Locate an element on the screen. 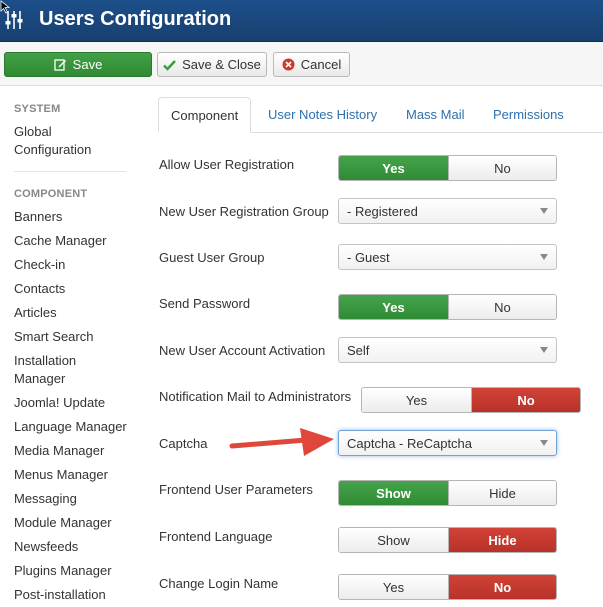 This screenshot has width=603, height=607. activation-select: Self is located at coordinates (447, 350).